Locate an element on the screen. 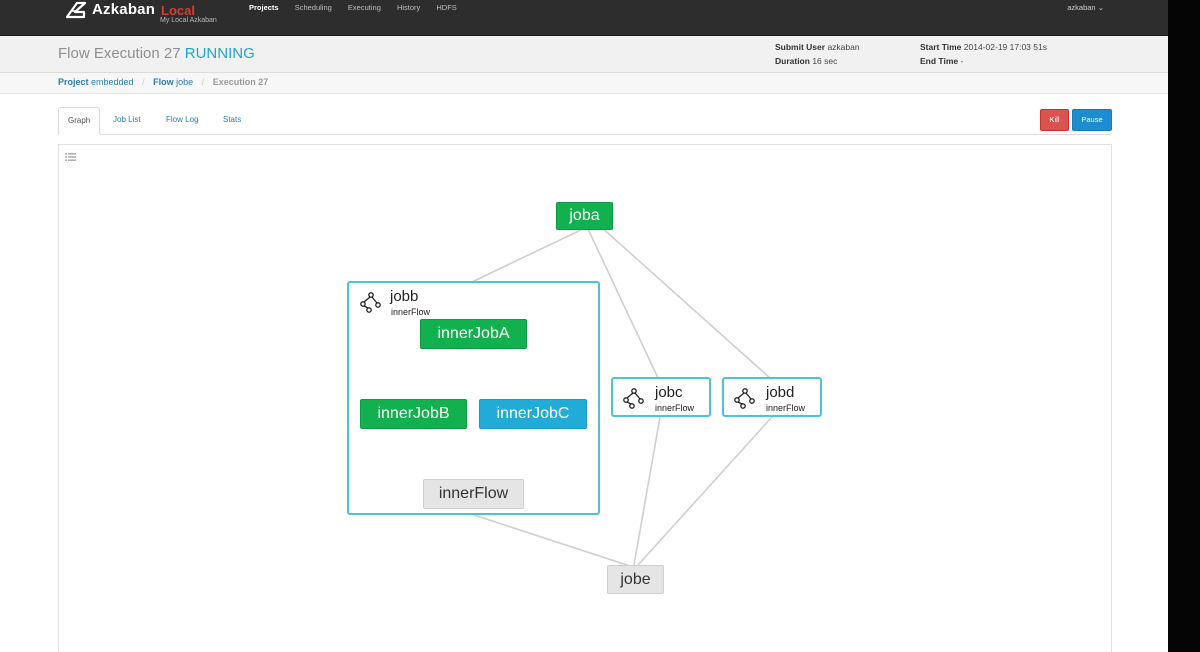 The height and width of the screenshot is (652, 1200). job-node-innerJobA: innerJobA is located at coordinates (473, 334).